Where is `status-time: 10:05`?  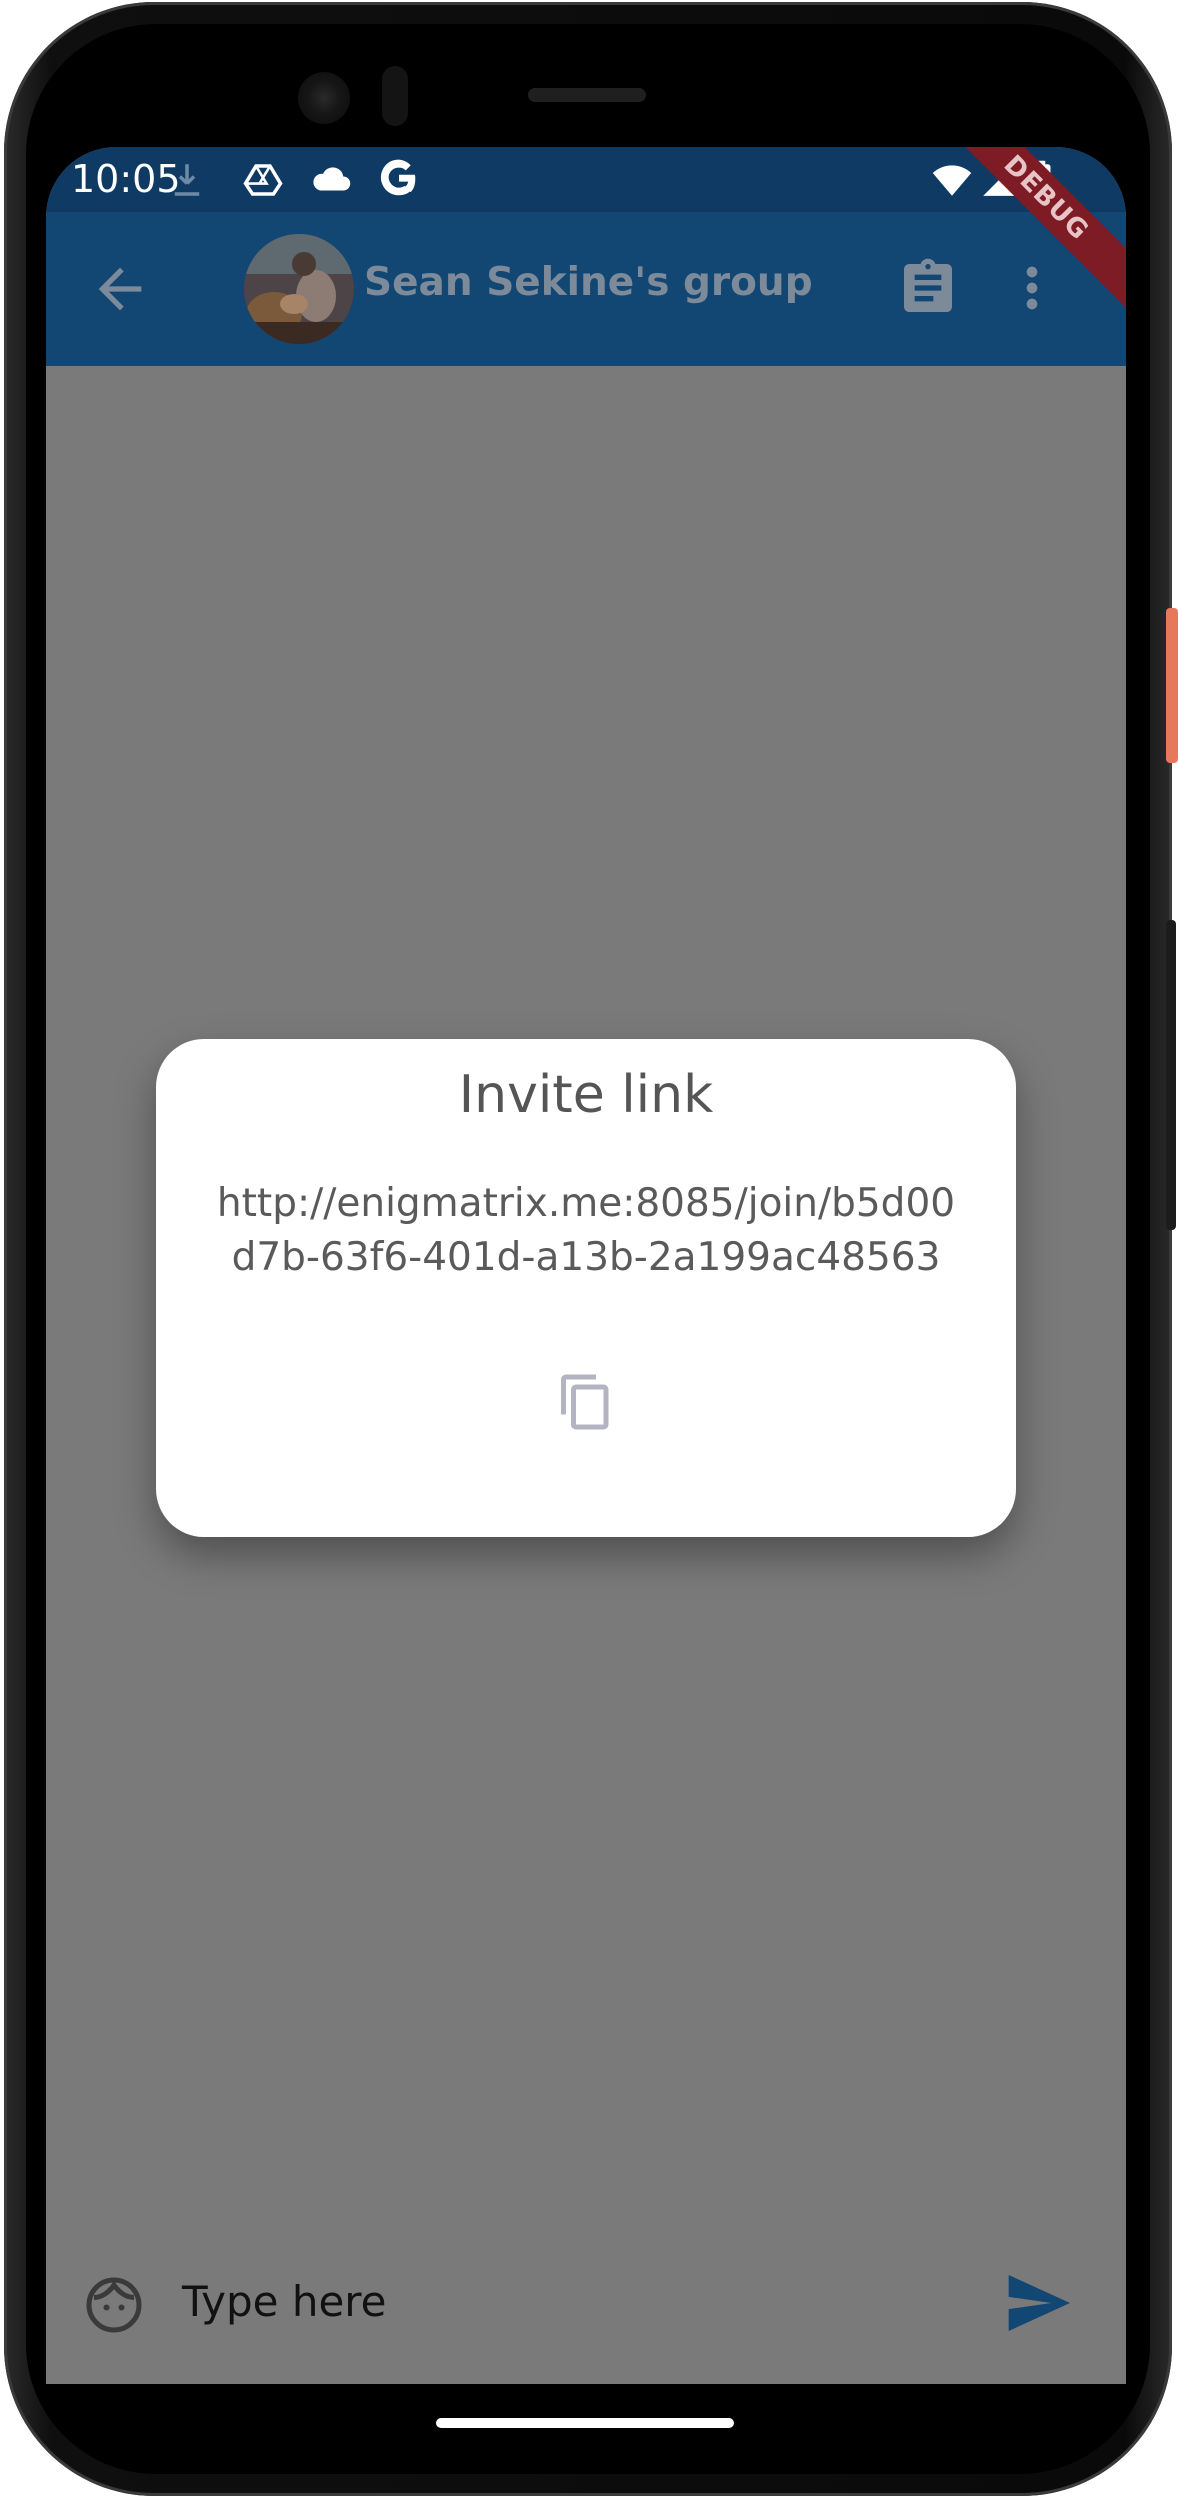 status-time: 10:05 is located at coordinates (126, 179).